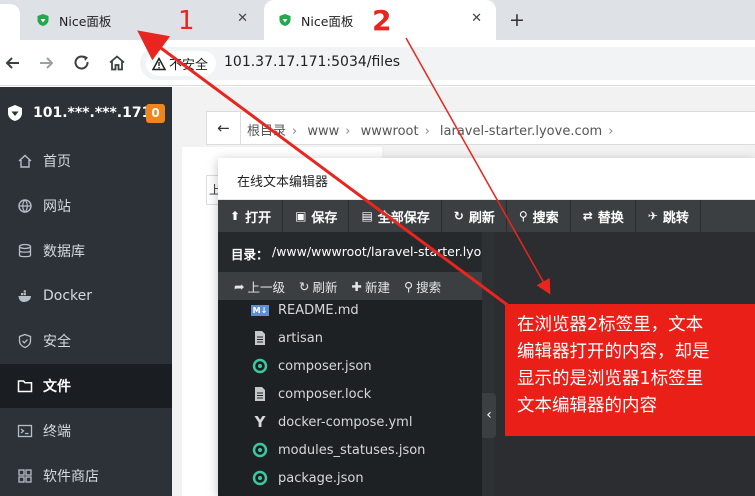 The height and width of the screenshot is (496, 755). What do you see at coordinates (189, 65) in the screenshot?
I see `security-label: 不安全` at bounding box center [189, 65].